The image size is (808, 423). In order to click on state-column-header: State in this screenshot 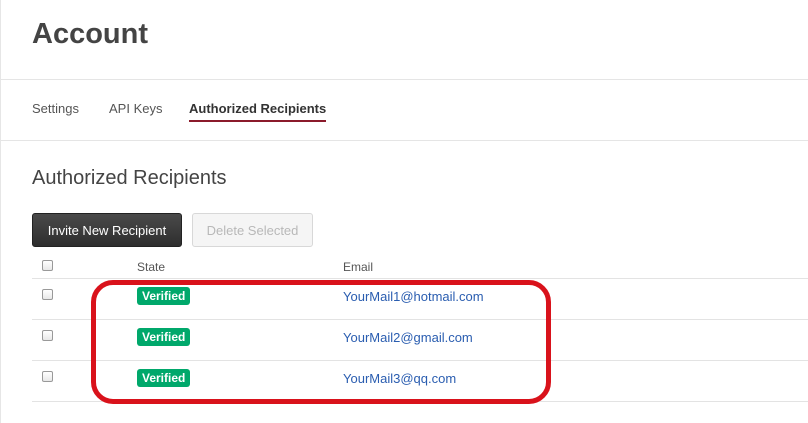, I will do `click(151, 267)`.